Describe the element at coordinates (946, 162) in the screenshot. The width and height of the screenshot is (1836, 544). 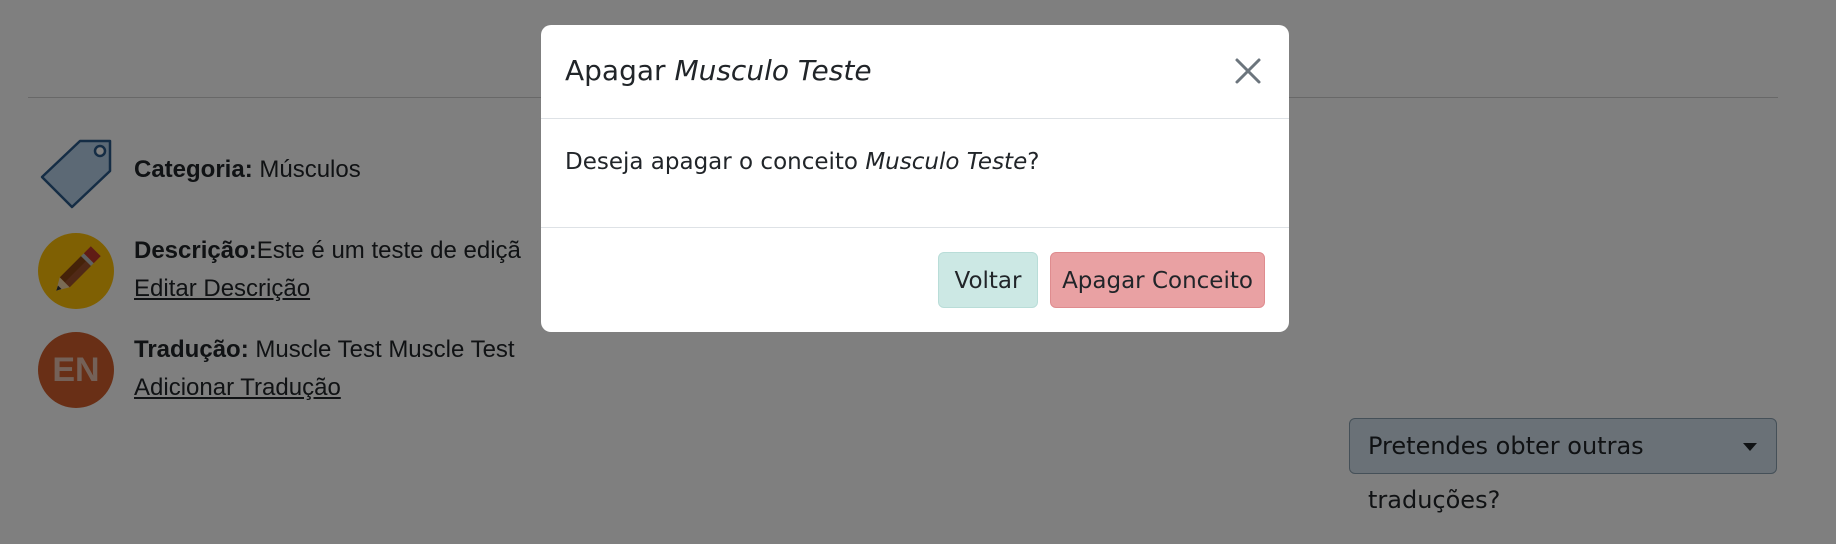
I see `modal-body-concept: Musculo Teste` at that location.